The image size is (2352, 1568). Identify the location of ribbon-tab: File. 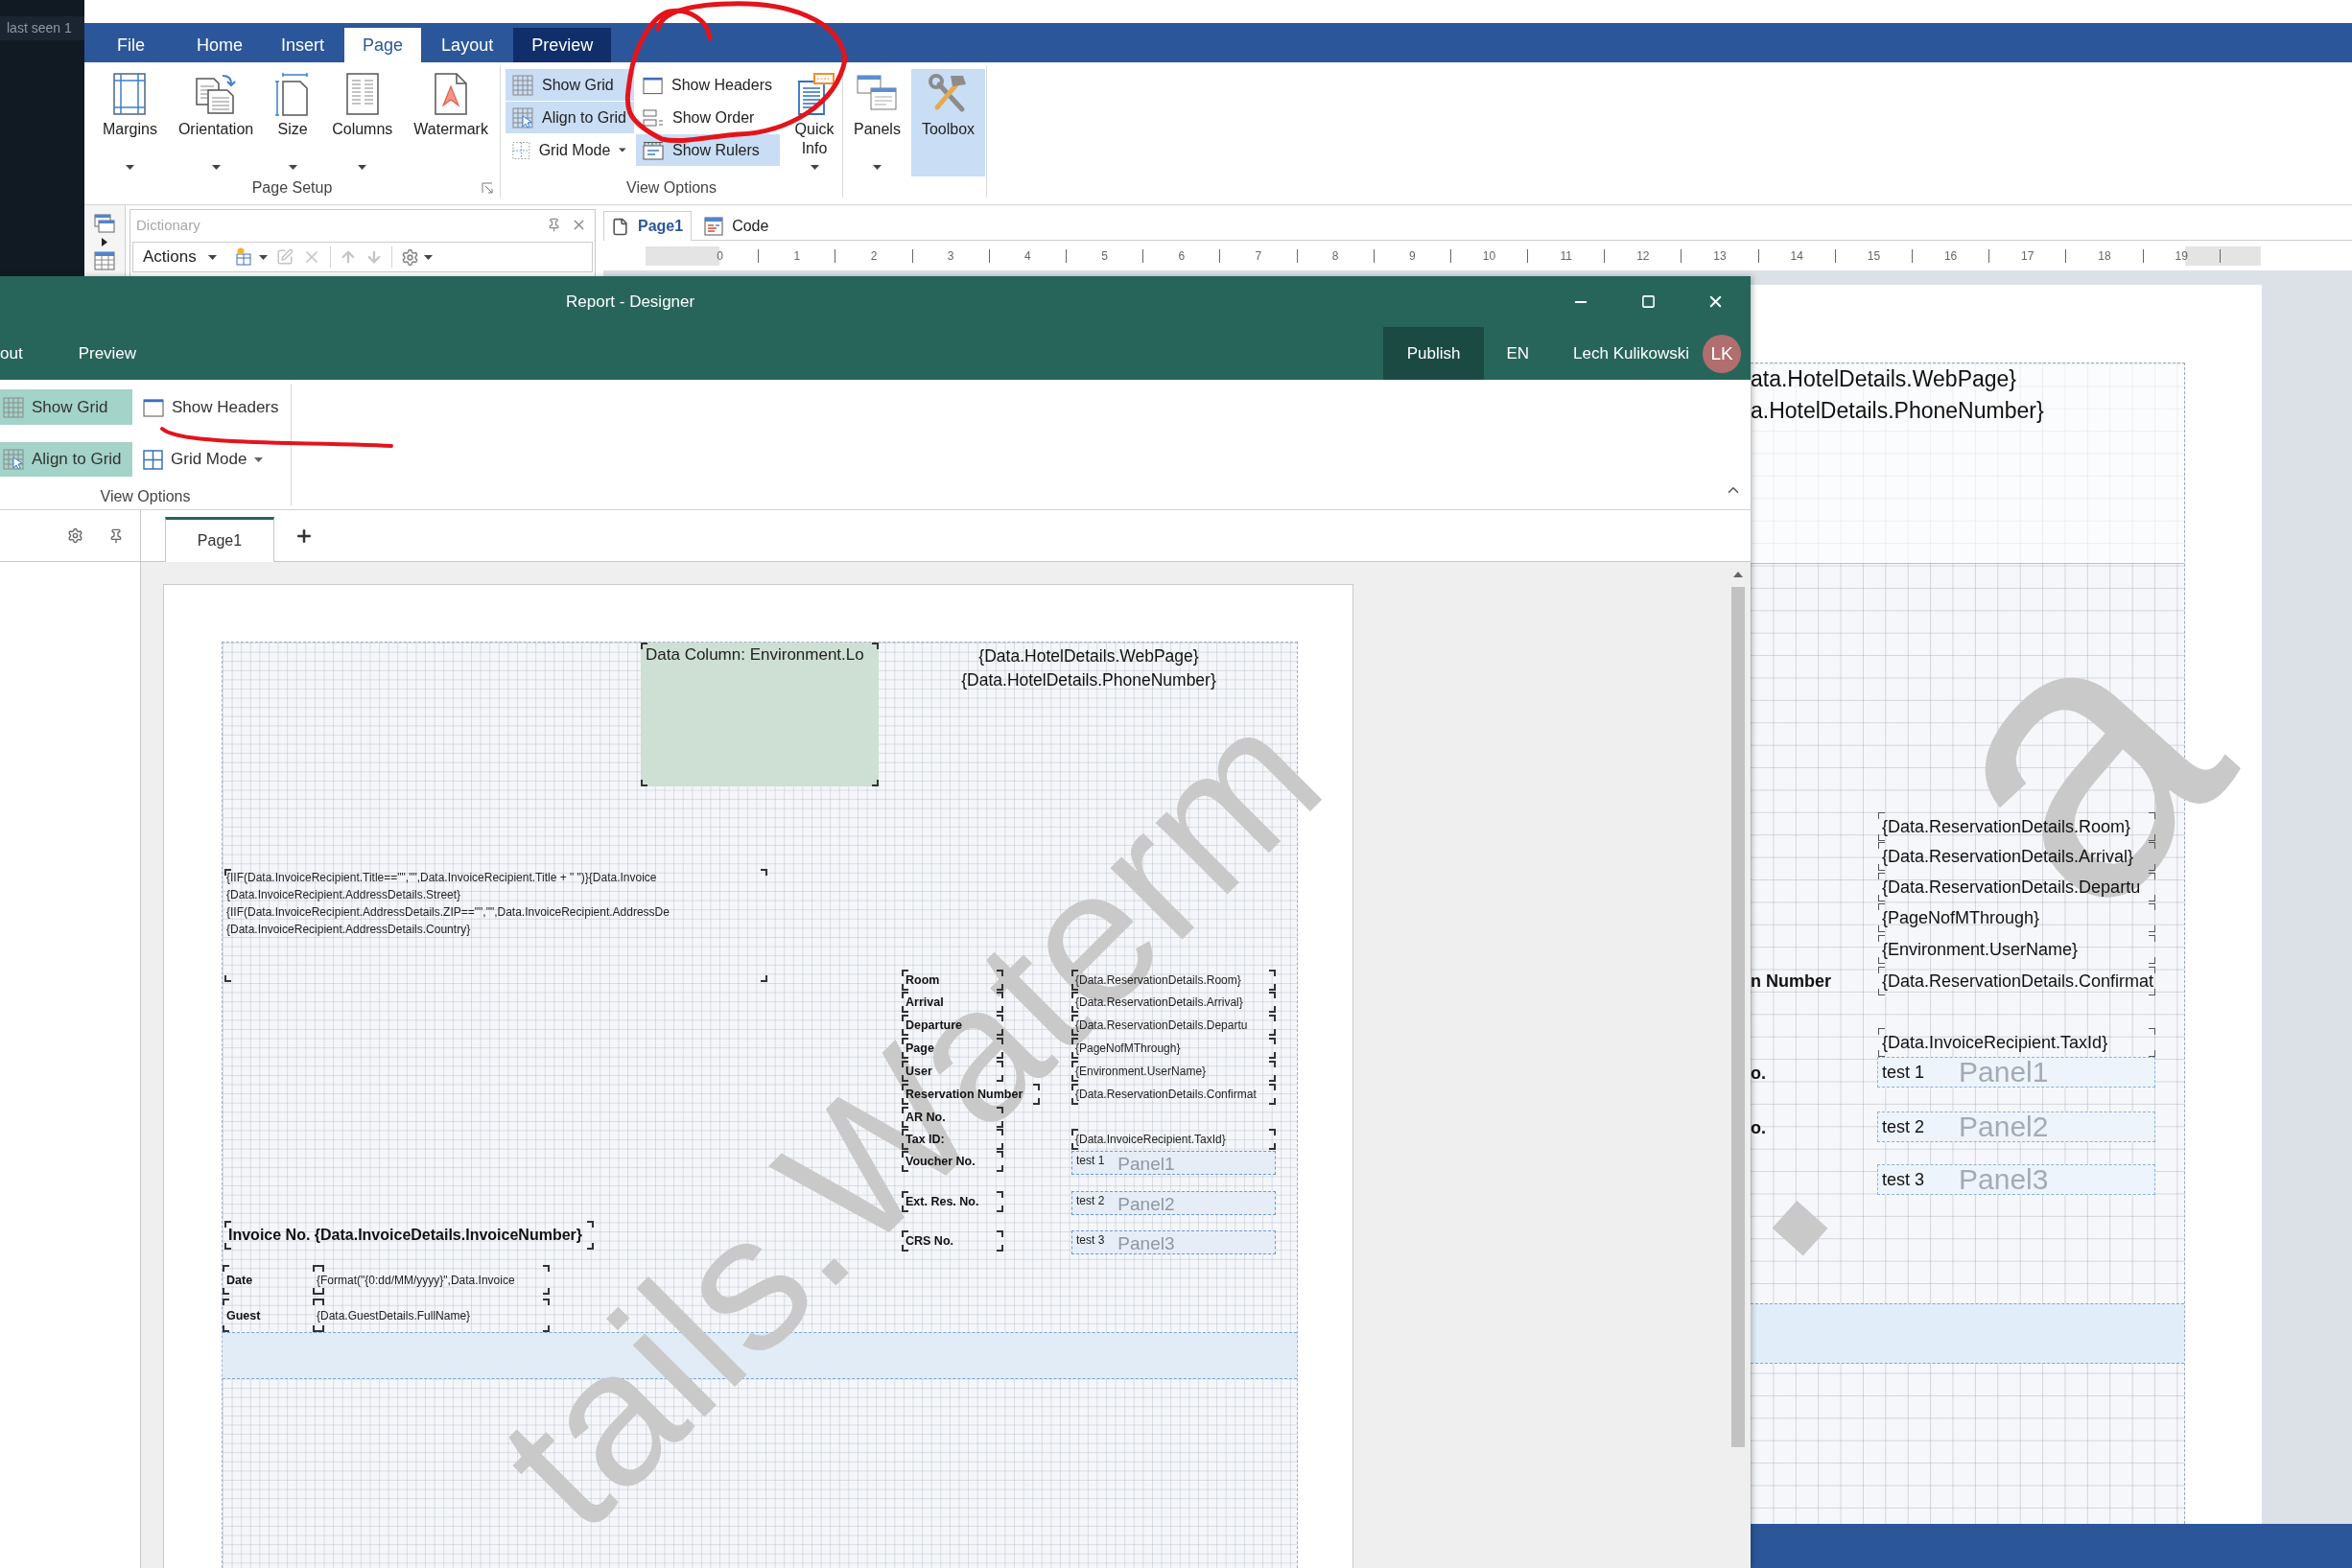
(131, 45).